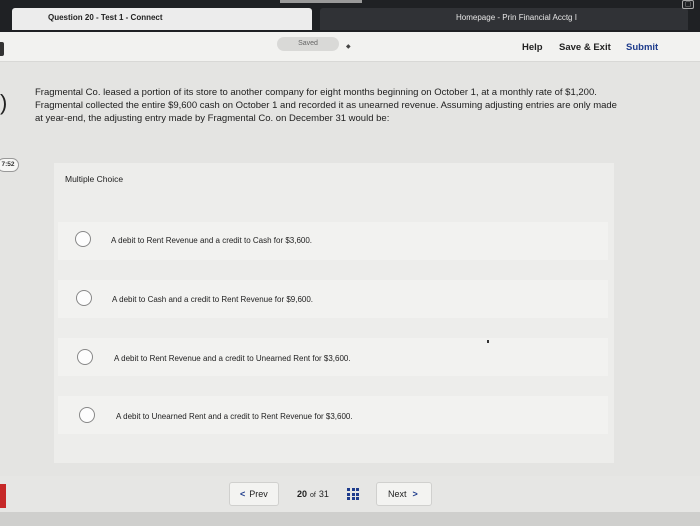 Image resolution: width=700 pixels, height=526 pixels. What do you see at coordinates (348, 47) in the screenshot?
I see `saved-caret-icon: ◆` at bounding box center [348, 47].